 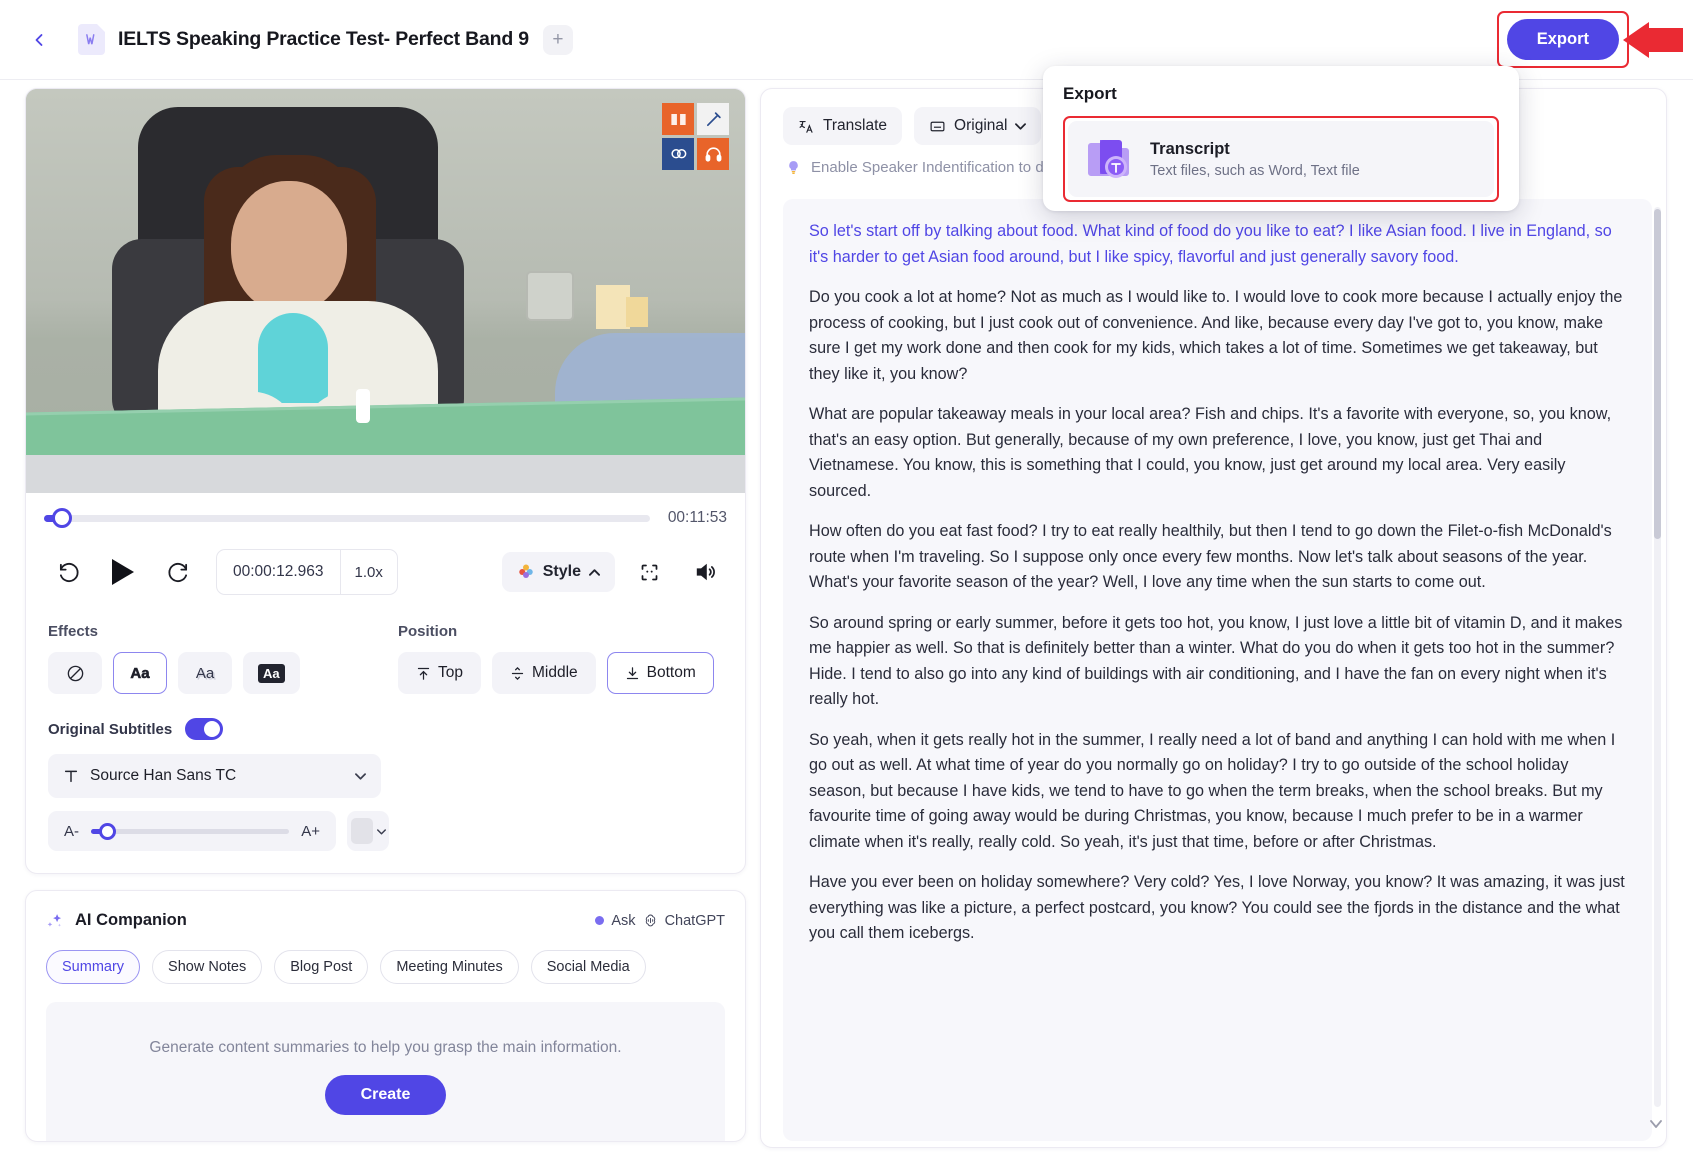 I want to click on caption-language-button: Original, so click(x=978, y=126).